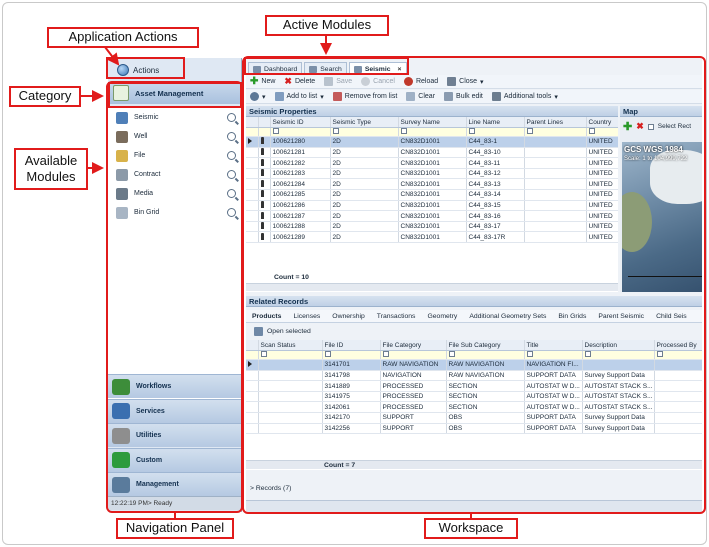 This screenshot has height=547, width=709. I want to click on application-actions-callout: Application Actions, so click(123, 37).